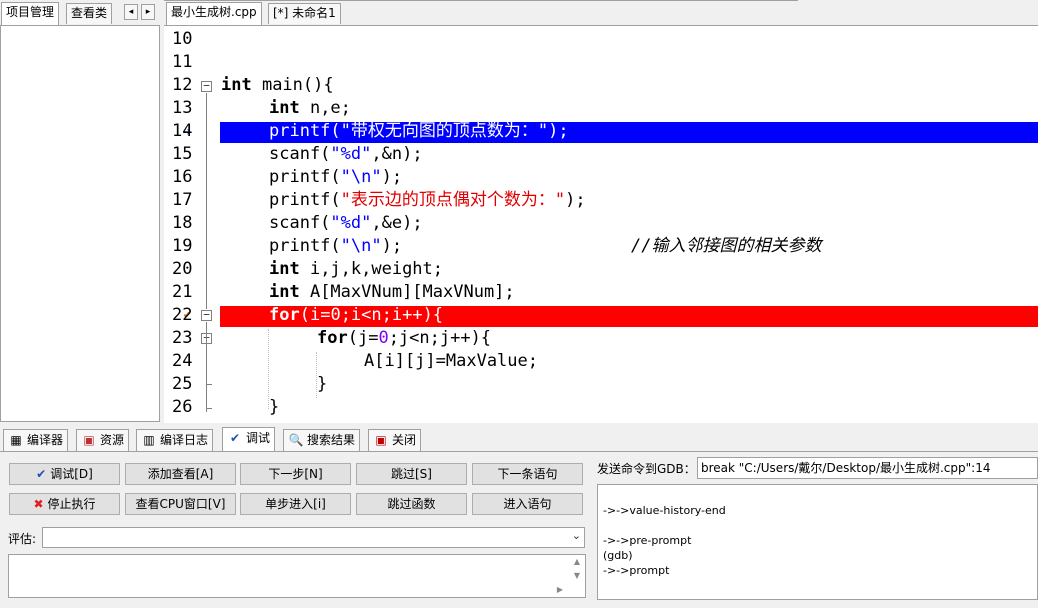  What do you see at coordinates (30, 13) in the screenshot?
I see `tab-project-manager: 项目管理` at bounding box center [30, 13].